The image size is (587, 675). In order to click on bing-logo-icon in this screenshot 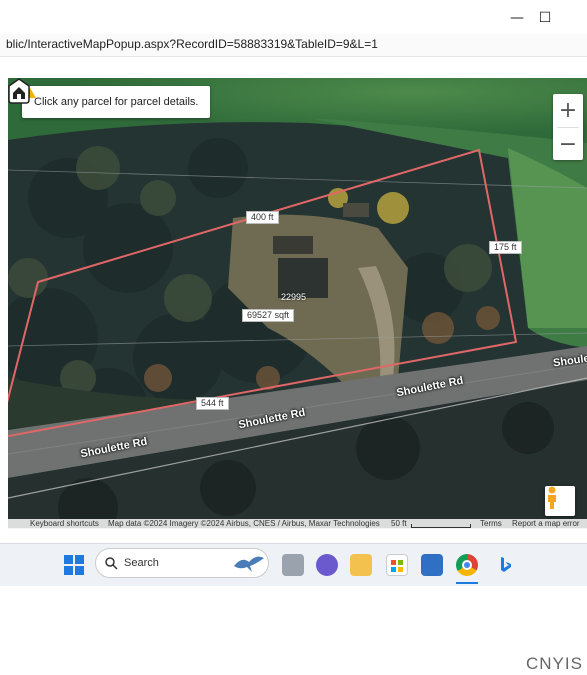, I will do `click(506, 564)`.